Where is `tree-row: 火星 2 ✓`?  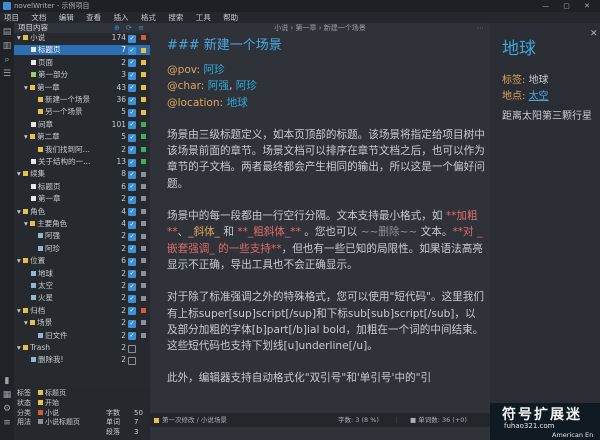 tree-row: 火星 2 ✓ is located at coordinates (82, 298).